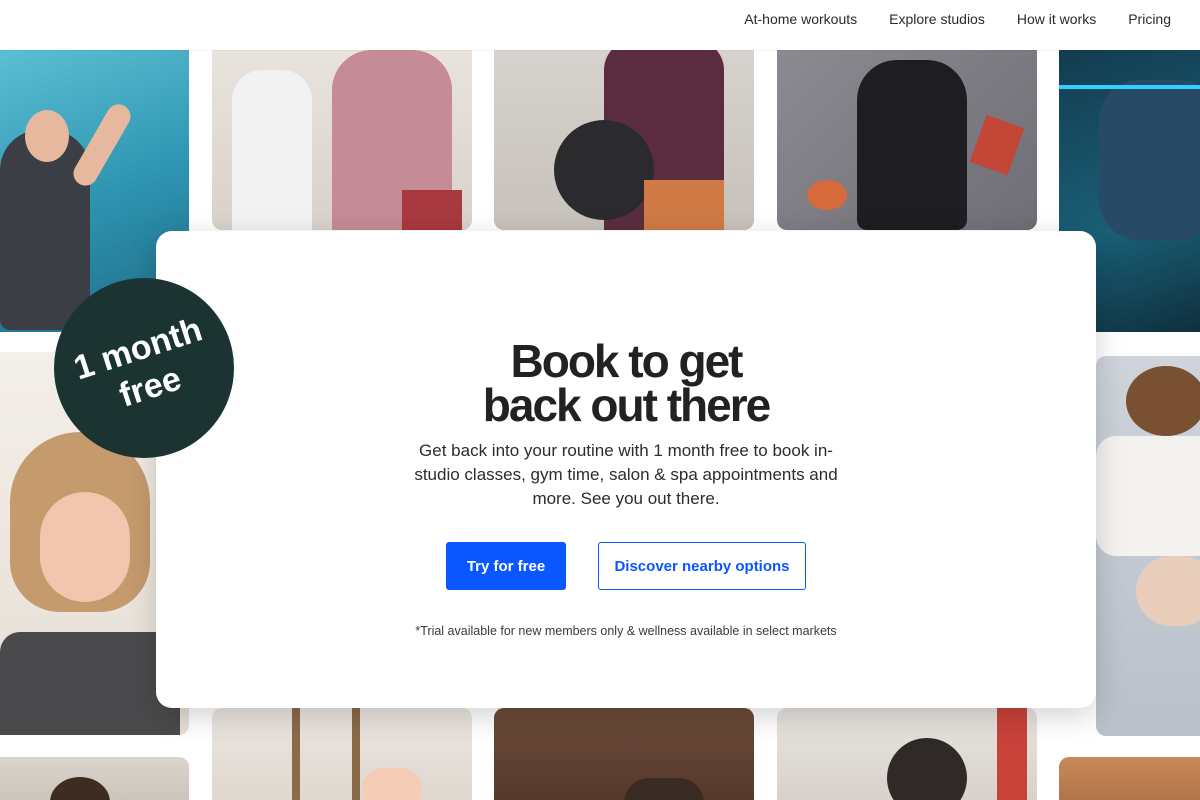 This screenshot has height=800, width=1200. I want to click on photo-spa-room, so click(624, 754).